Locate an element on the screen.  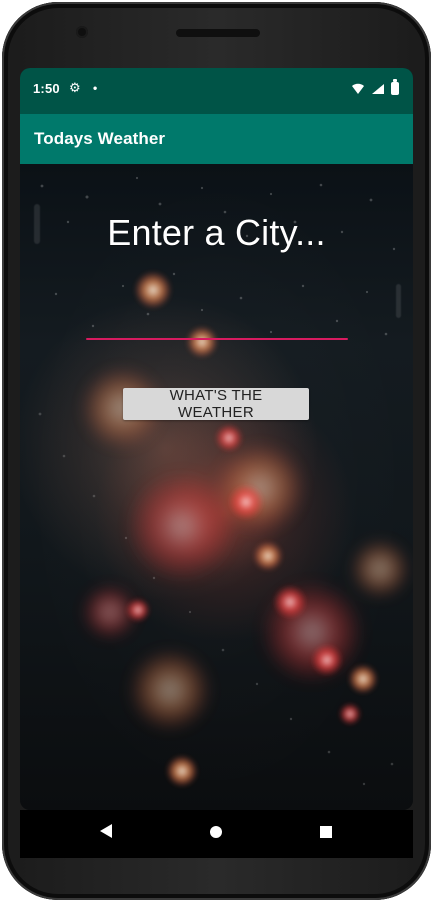
recents-icon is located at coordinates (326, 832).